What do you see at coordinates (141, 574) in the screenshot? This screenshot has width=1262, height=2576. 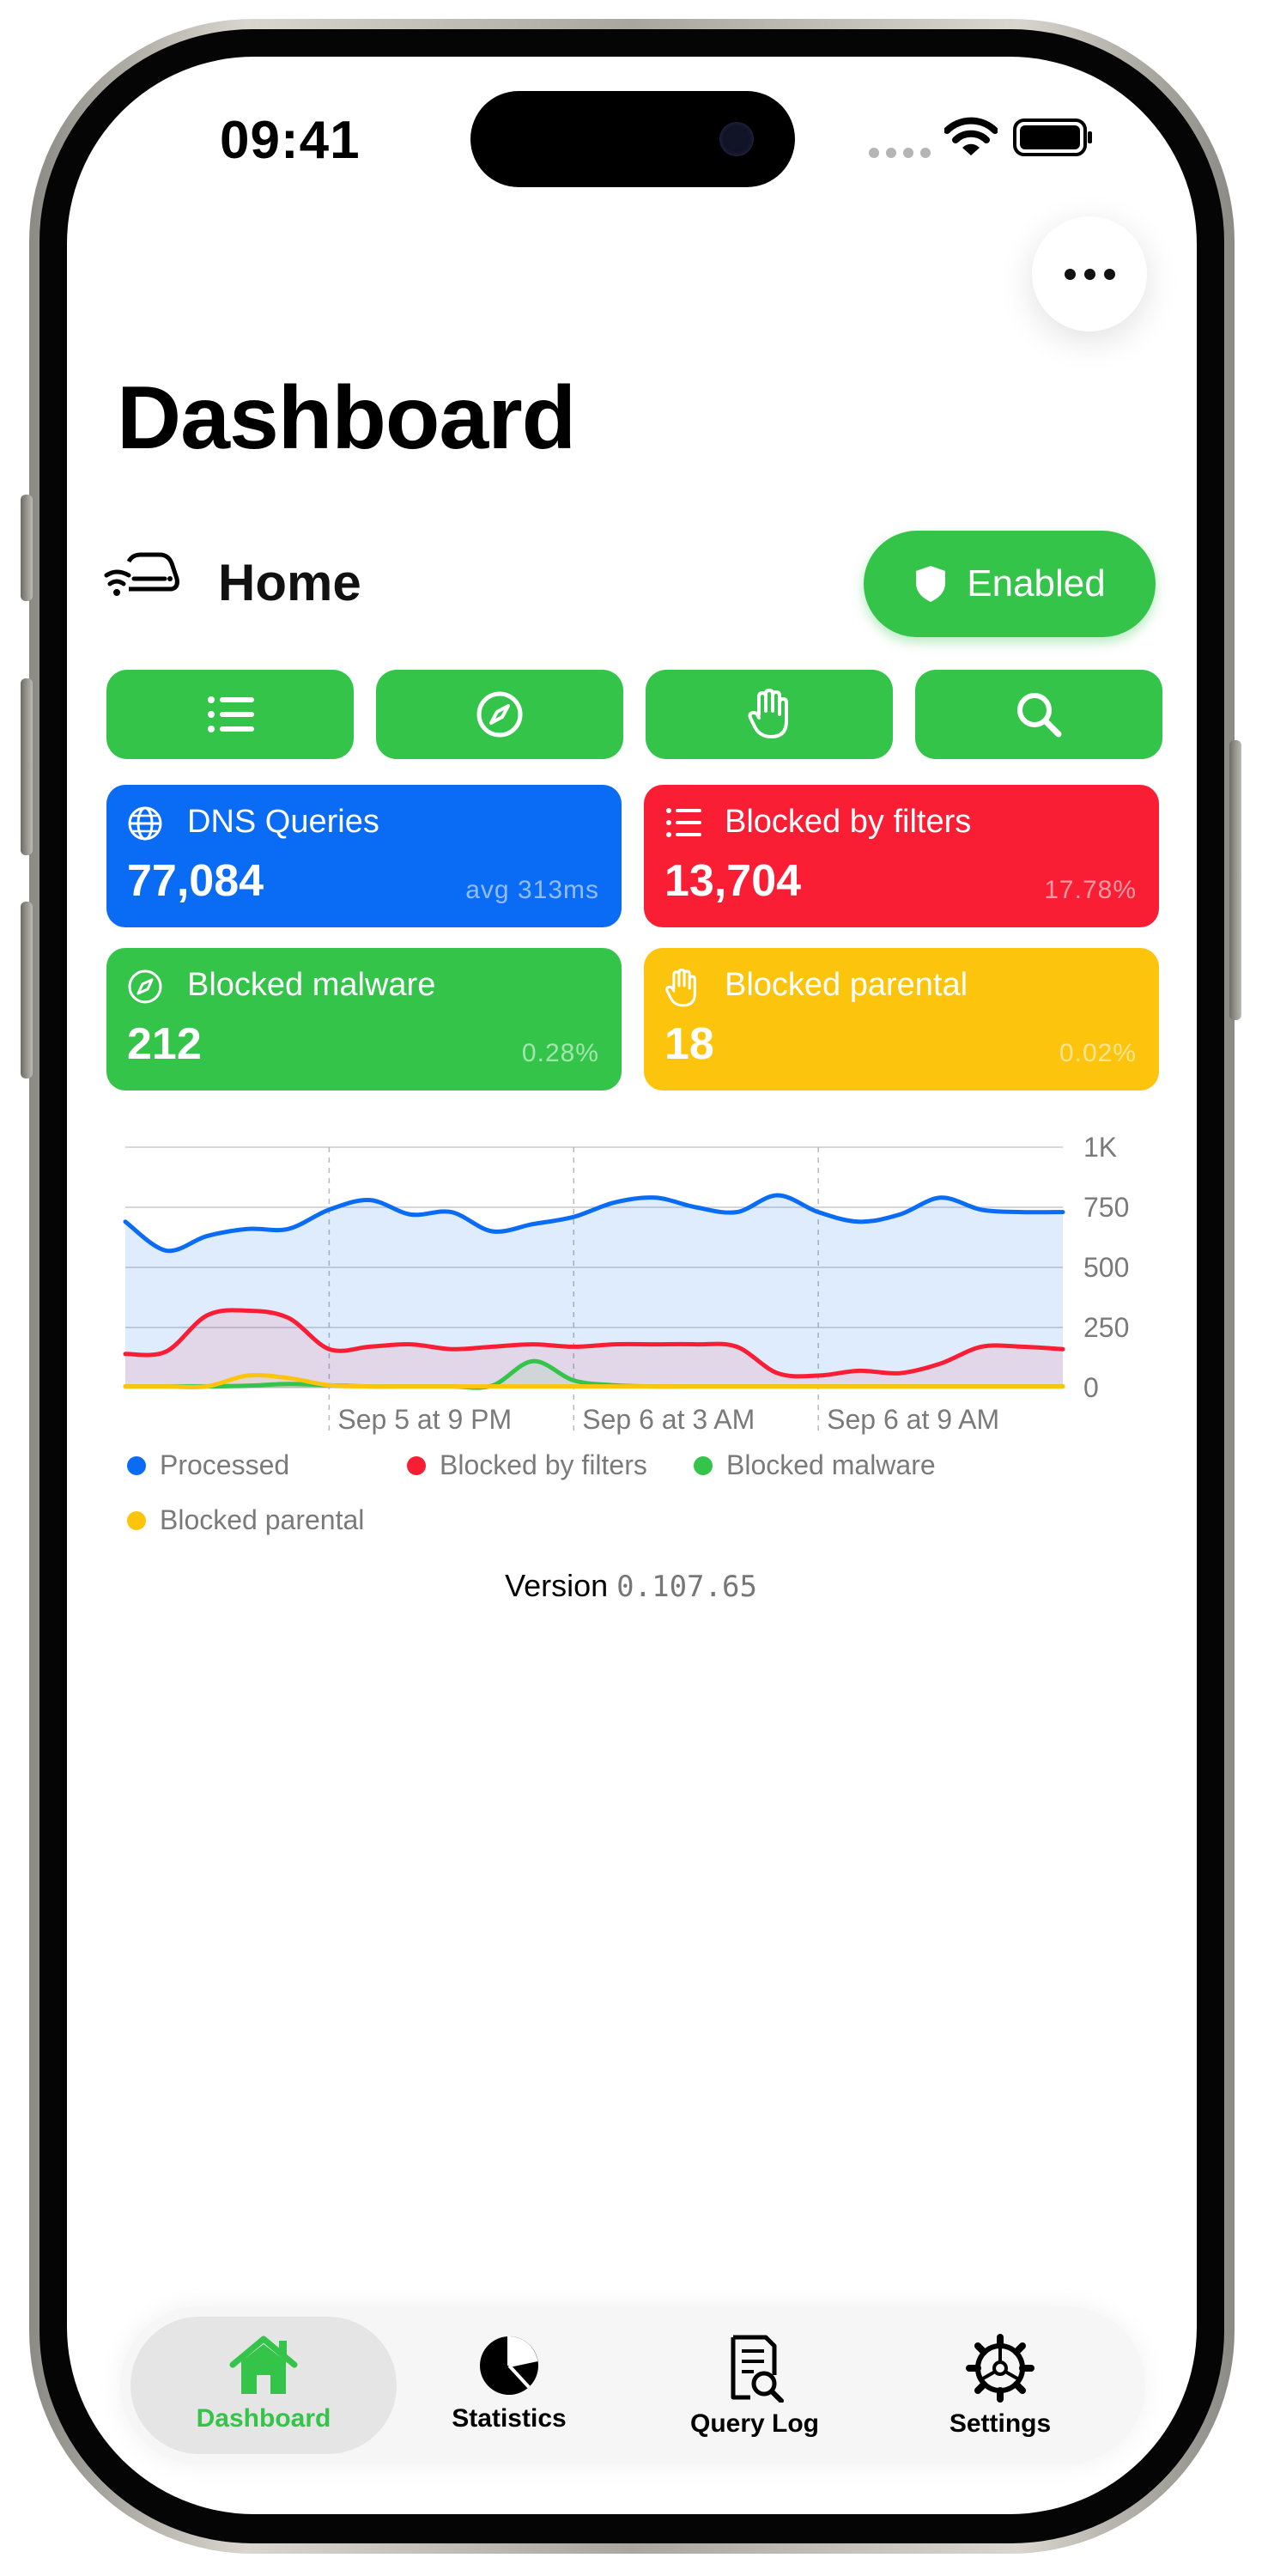 I see `router-icon` at bounding box center [141, 574].